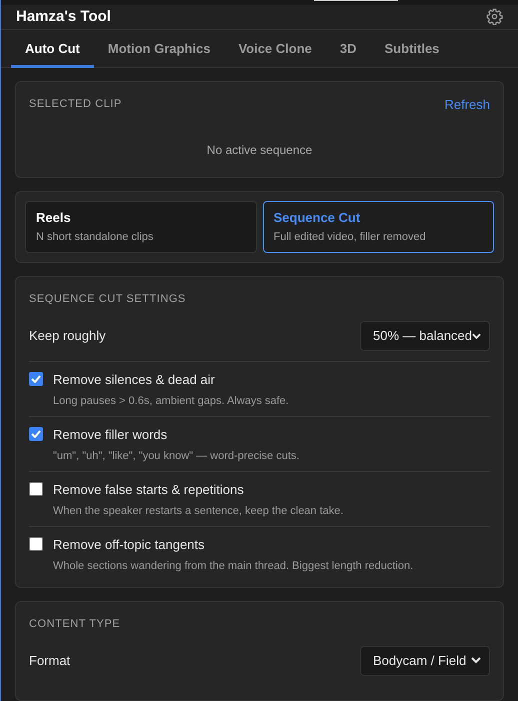 The image size is (518, 701). I want to click on section-heading: CONTENT TYPE, so click(75, 624).